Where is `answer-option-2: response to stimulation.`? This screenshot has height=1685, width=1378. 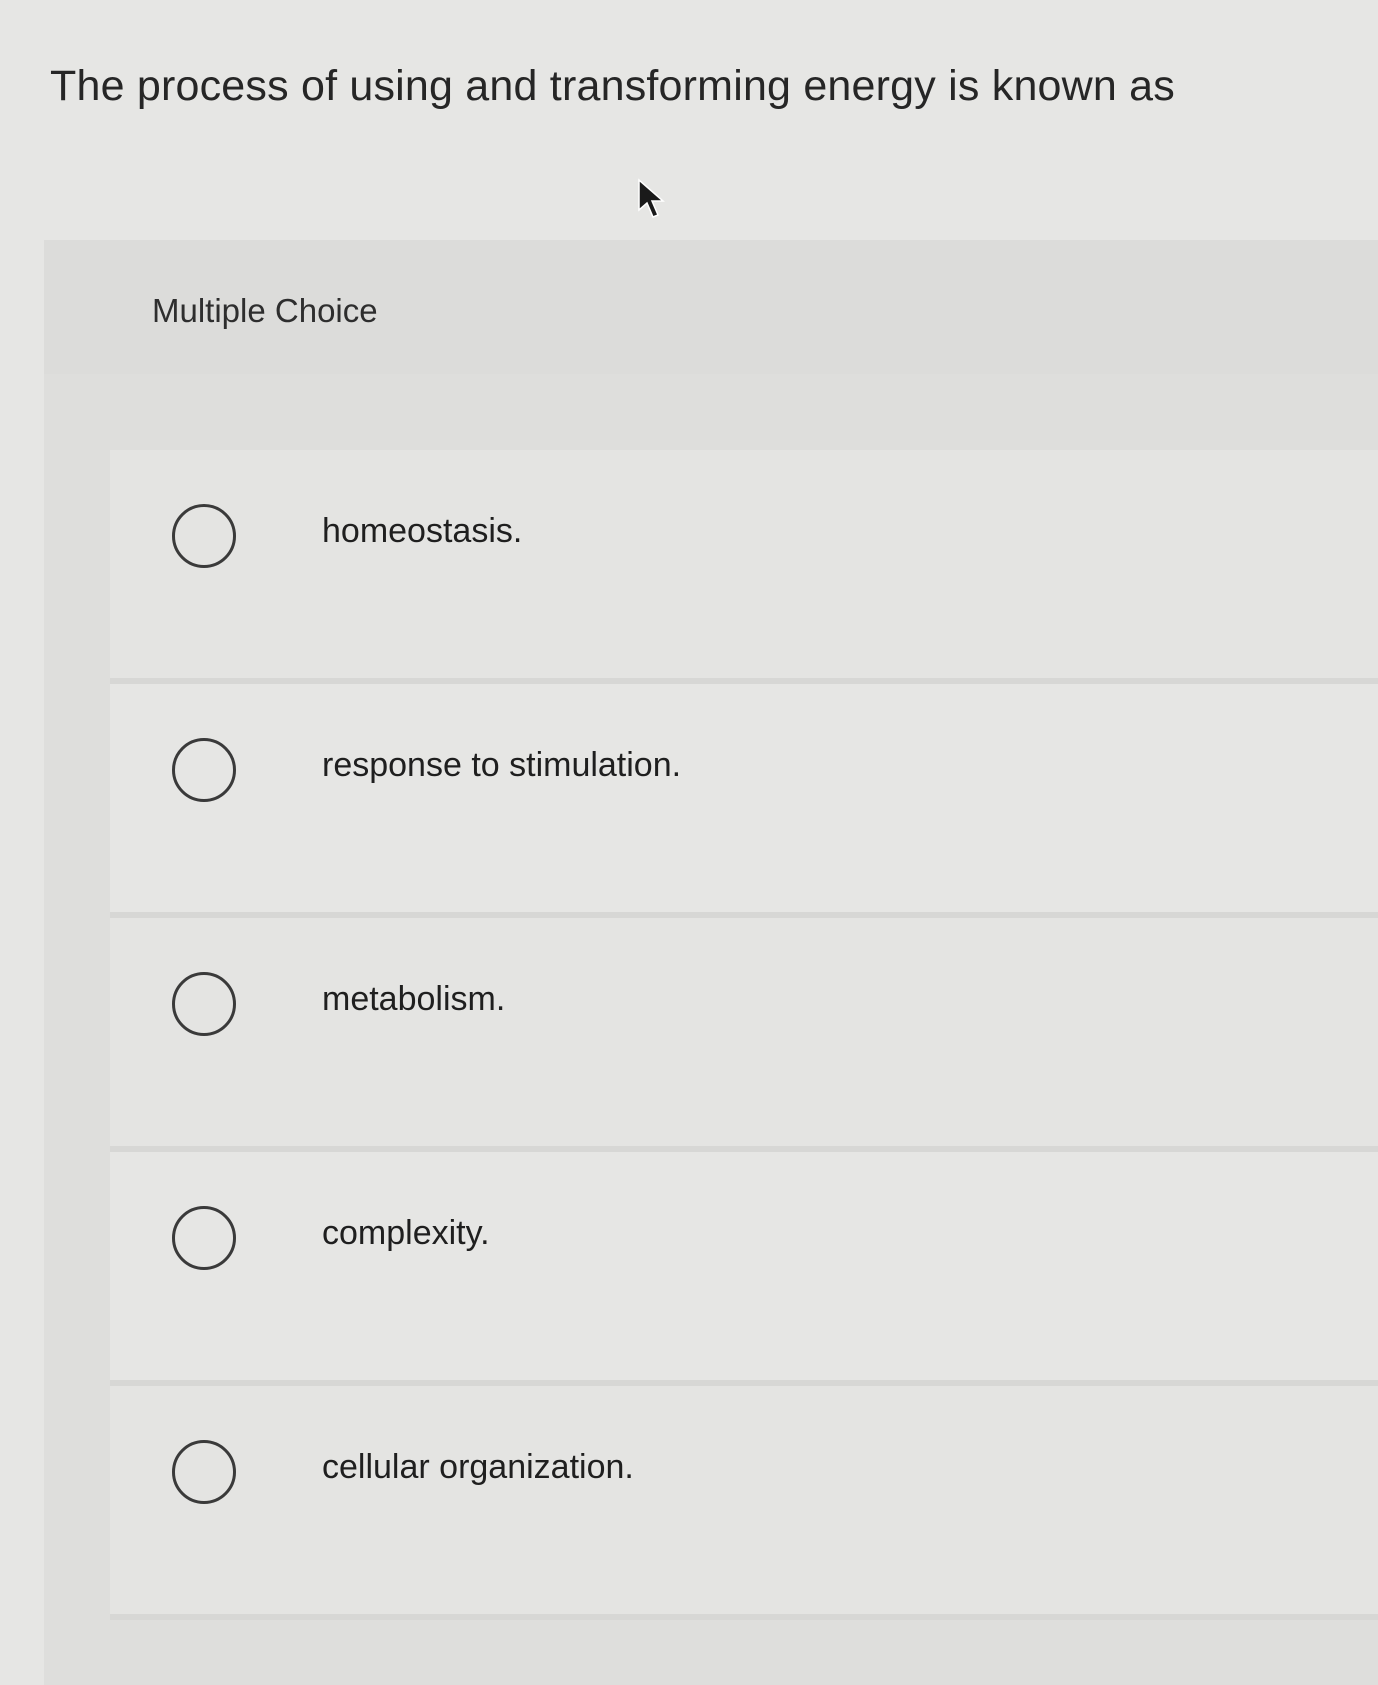 answer-option-2: response to stimulation. is located at coordinates (744, 801).